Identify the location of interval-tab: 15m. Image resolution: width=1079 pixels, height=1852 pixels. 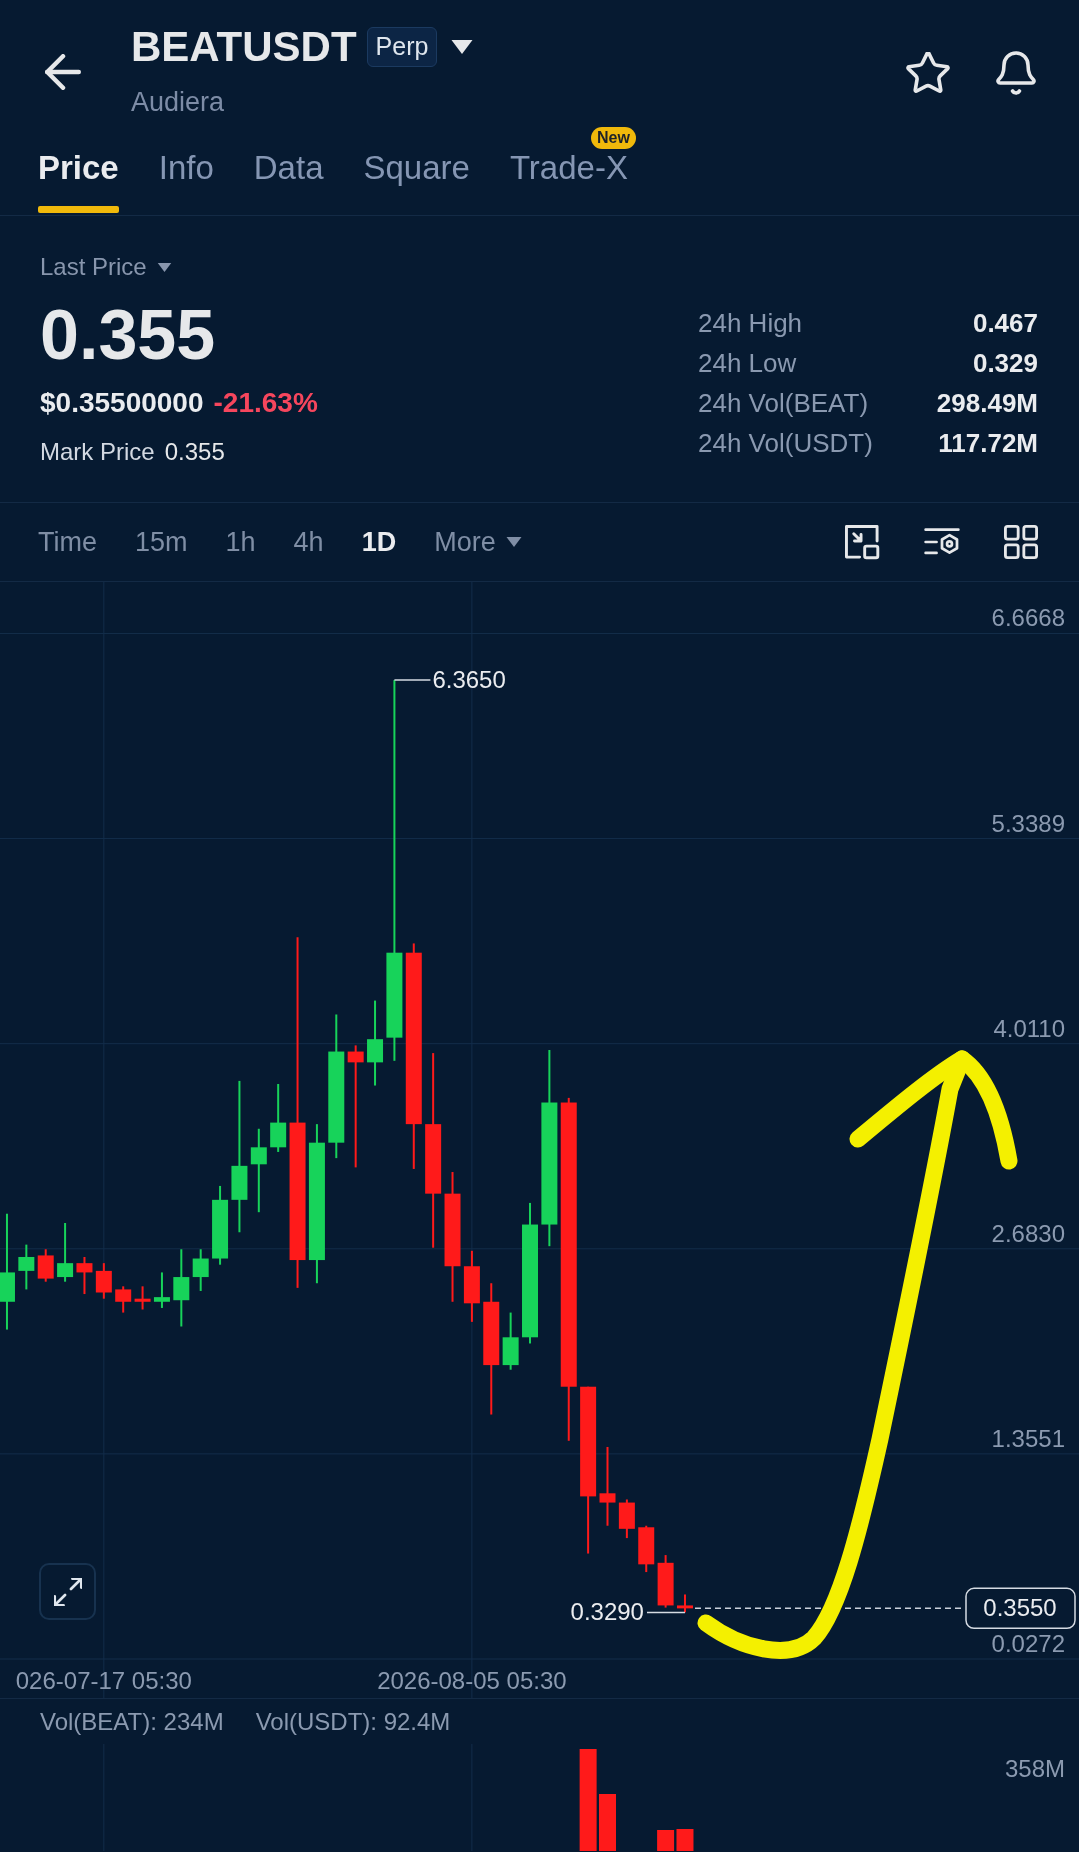
(161, 542).